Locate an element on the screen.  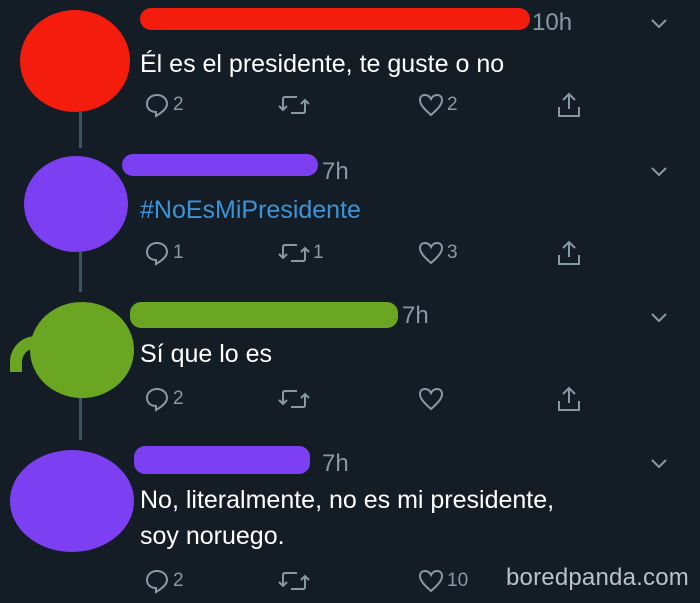
like-count: 2 is located at coordinates (452, 104).